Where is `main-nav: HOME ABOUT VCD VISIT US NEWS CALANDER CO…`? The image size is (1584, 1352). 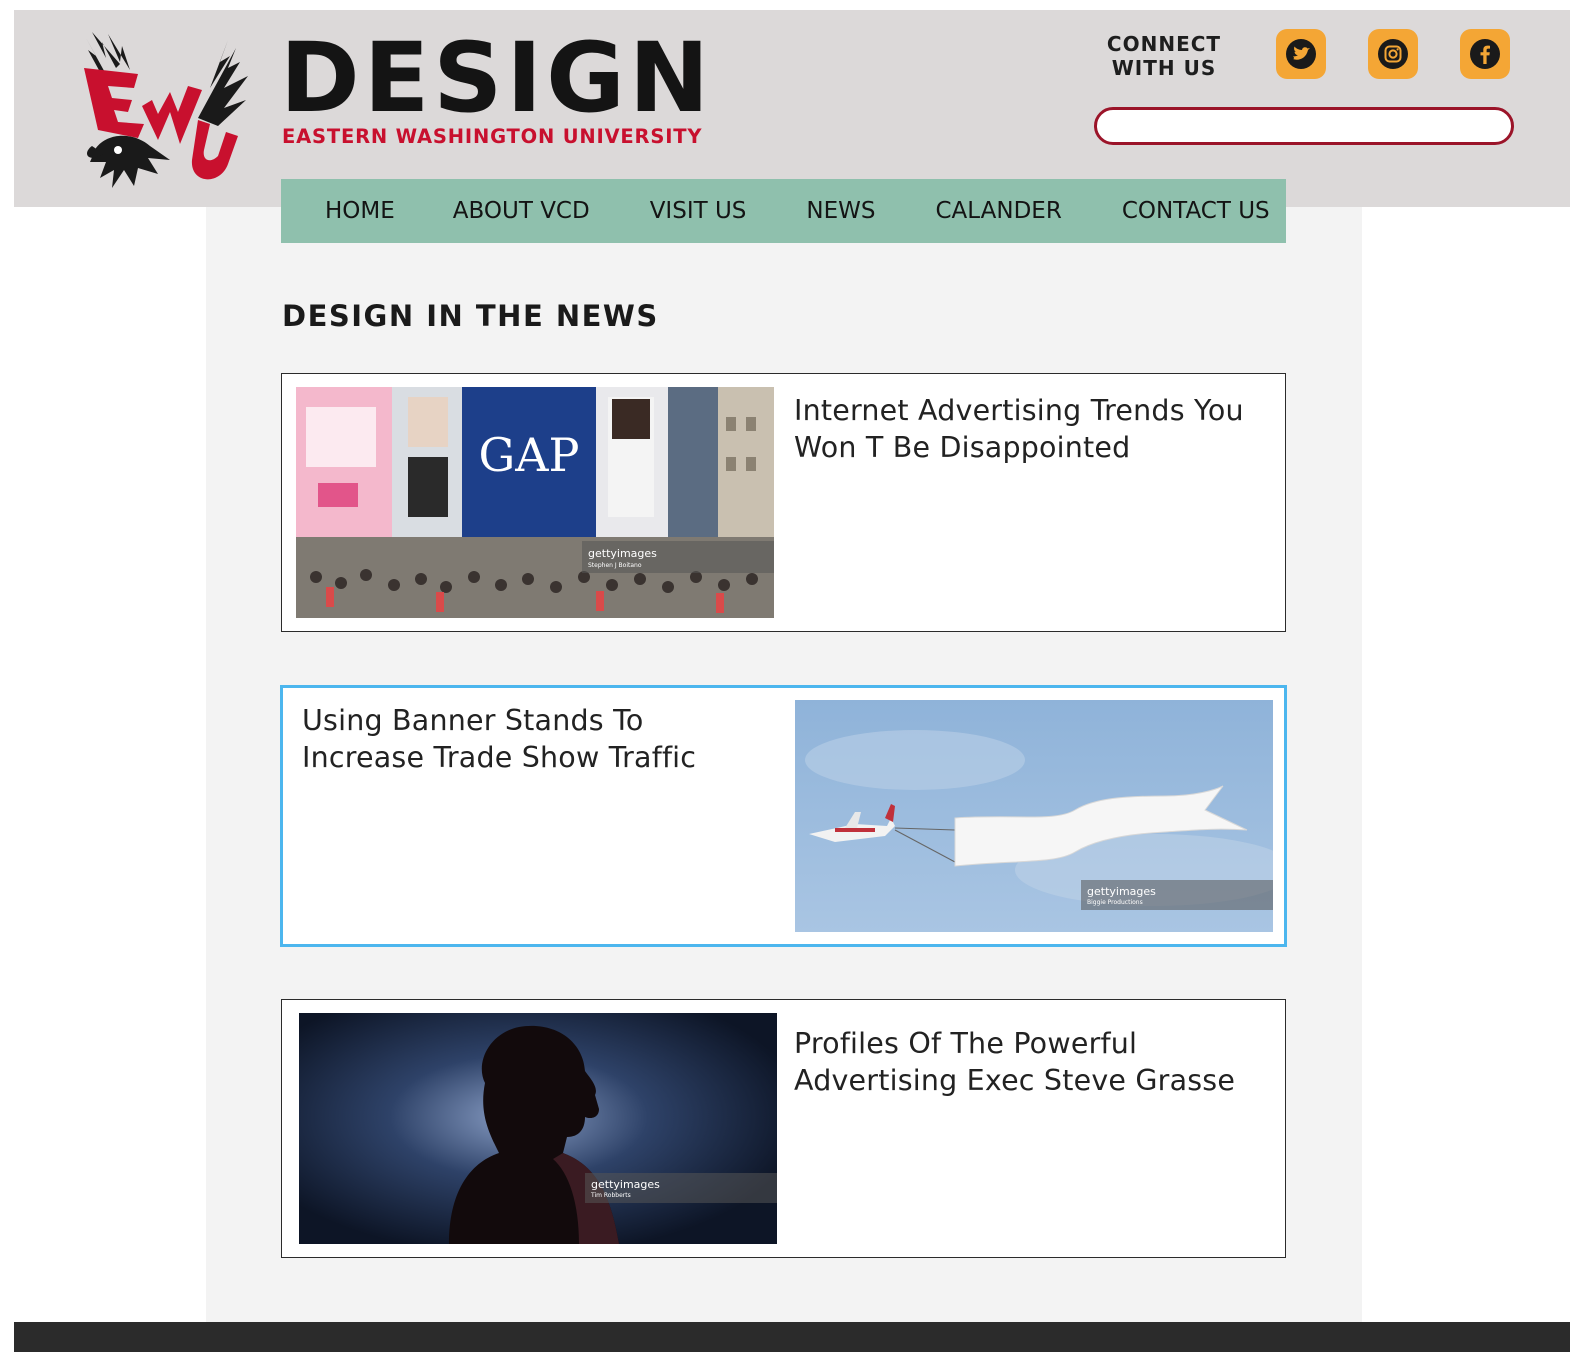 main-nav: HOME ABOUT VCD VISIT US NEWS CALANDER CO… is located at coordinates (783, 211).